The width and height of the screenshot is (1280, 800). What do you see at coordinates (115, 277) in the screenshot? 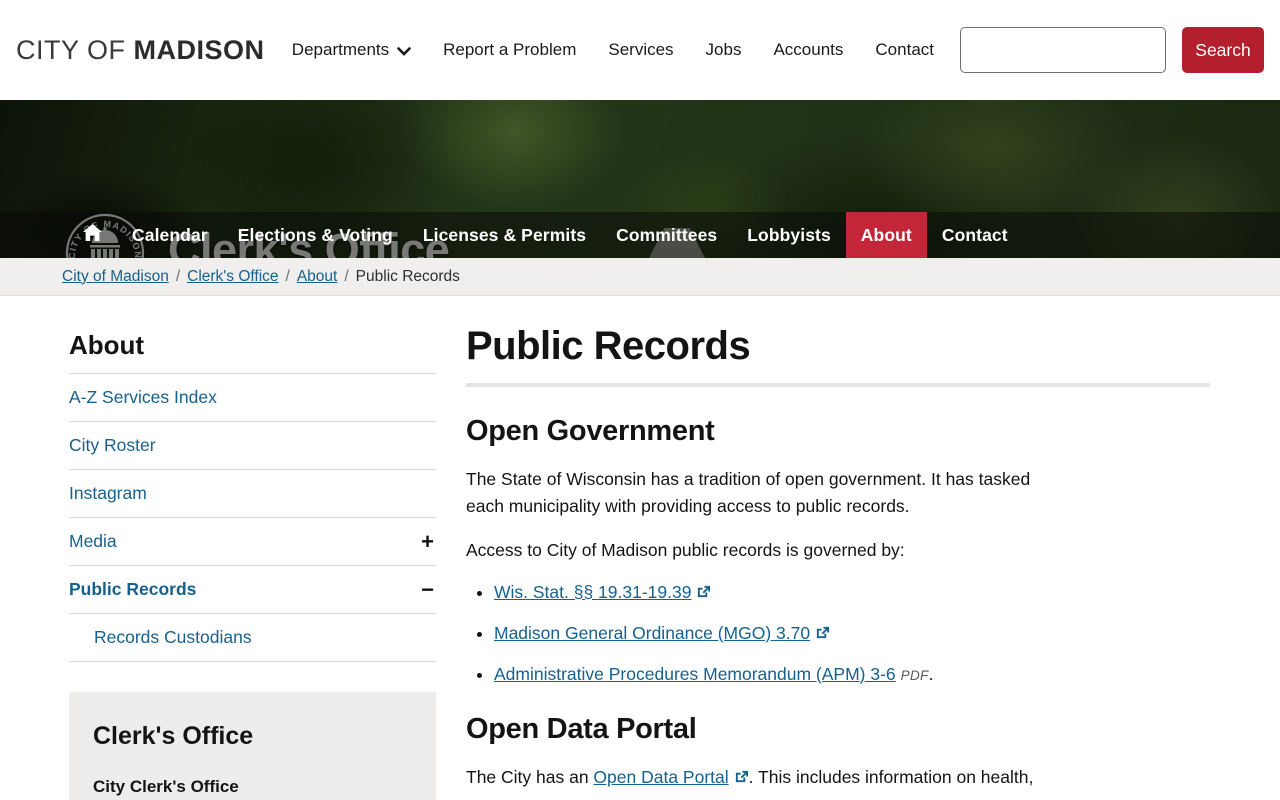
I see `breadcrumb-city-of-madison: City of Madison` at bounding box center [115, 277].